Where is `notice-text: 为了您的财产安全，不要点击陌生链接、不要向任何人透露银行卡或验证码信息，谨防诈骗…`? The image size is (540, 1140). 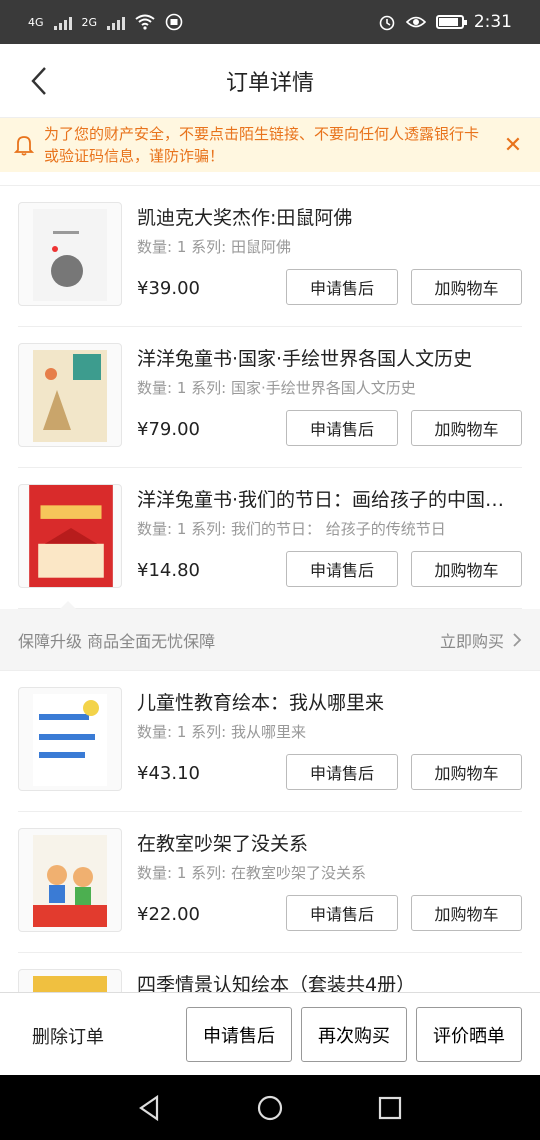 notice-text: 为了您的财产安全，不要点击陌生链接、不要向任何人透露银行卡或验证码信息，谨防诈骗… is located at coordinates (262, 145).